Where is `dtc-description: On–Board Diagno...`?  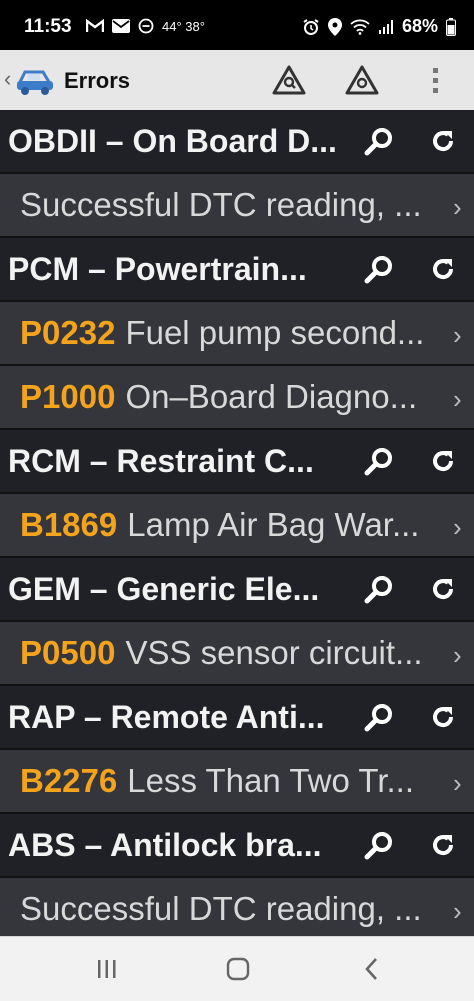
dtc-description: On–Board Diagno... is located at coordinates (271, 396).